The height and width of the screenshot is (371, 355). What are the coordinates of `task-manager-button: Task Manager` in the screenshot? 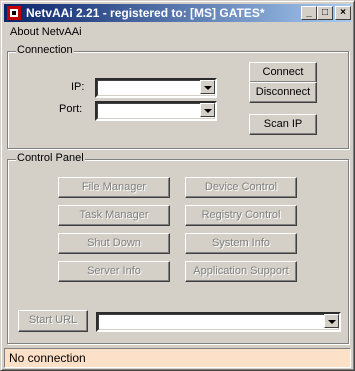 It's located at (114, 215).